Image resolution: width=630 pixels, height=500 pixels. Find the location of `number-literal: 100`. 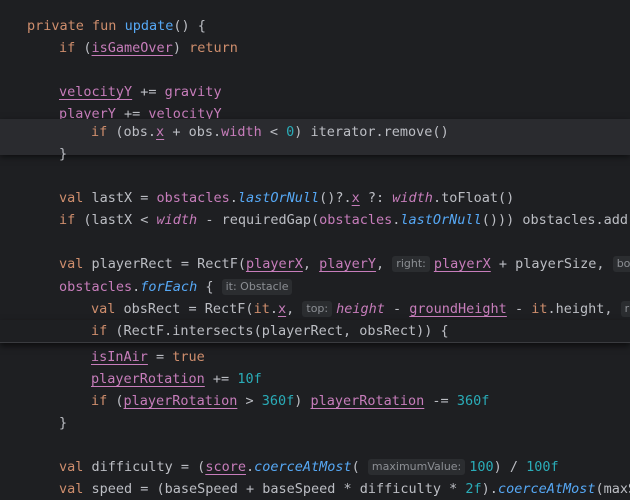

number-literal: 100 is located at coordinates (481, 467).